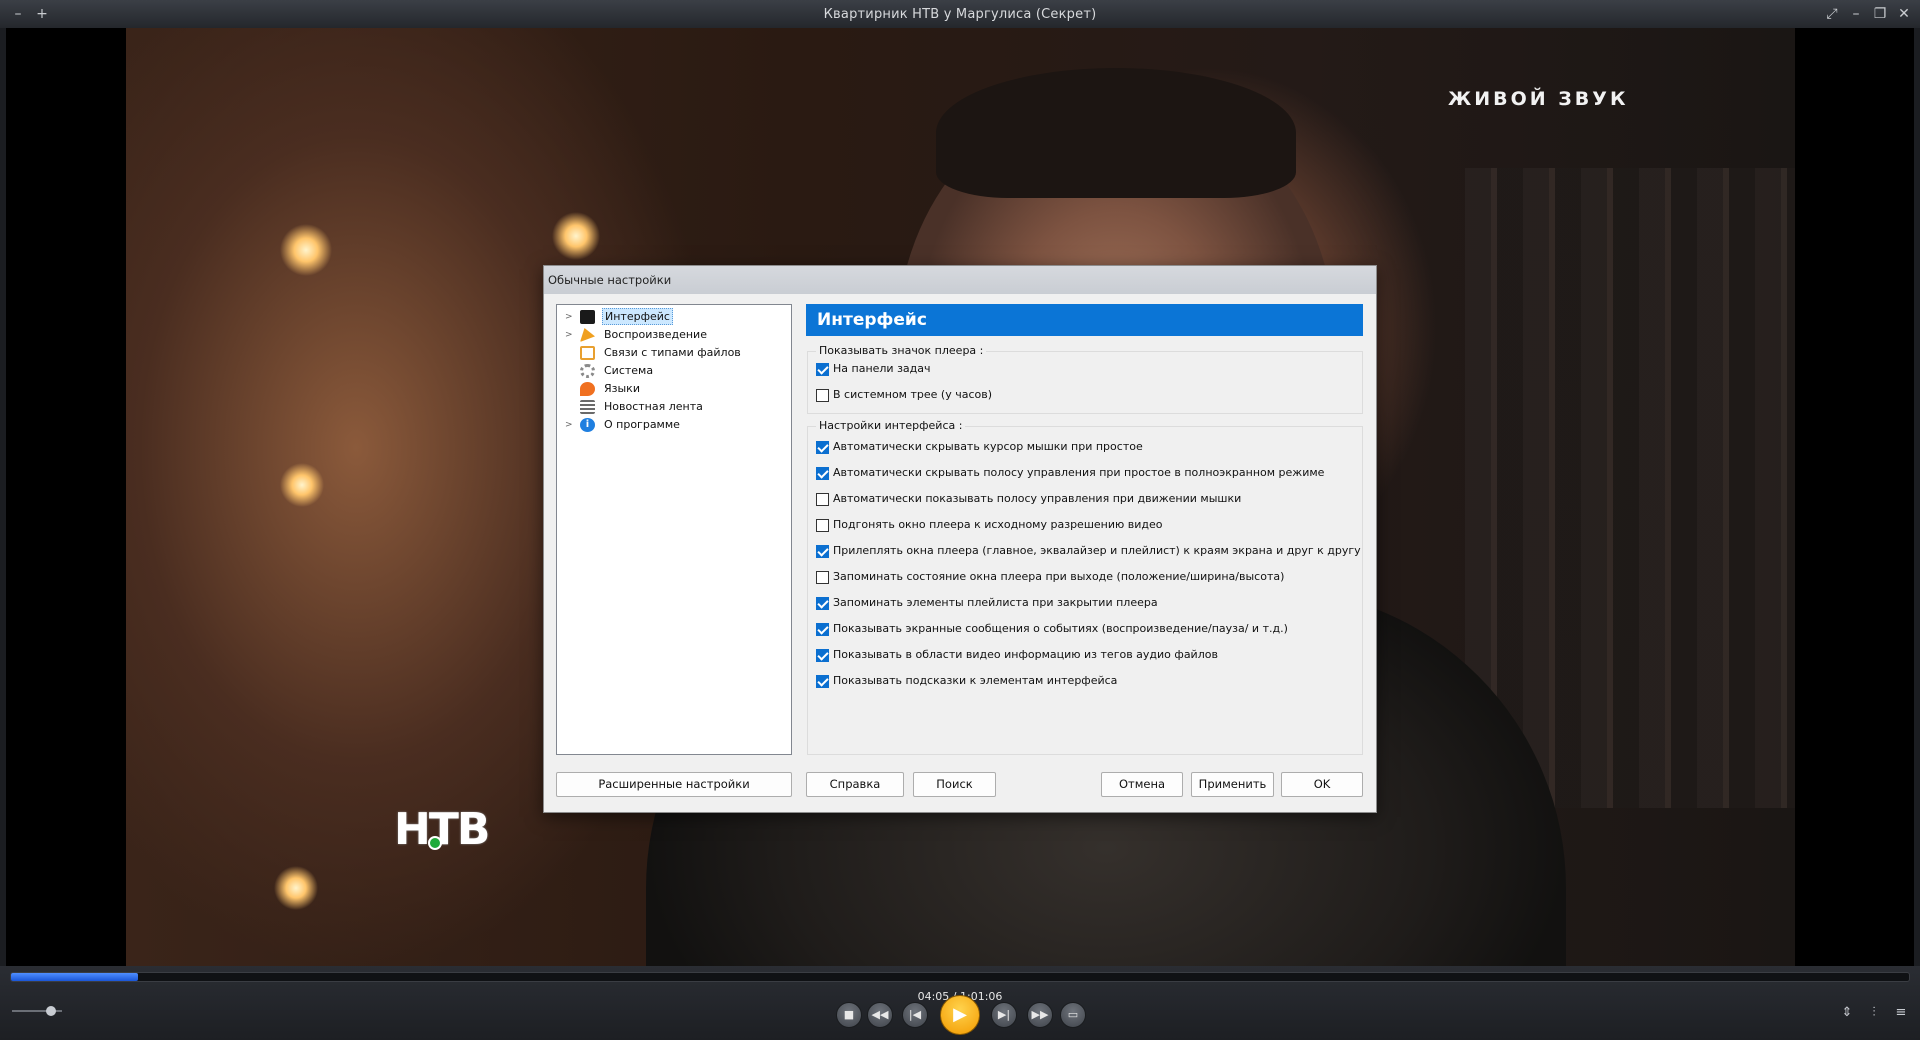  I want to click on stop-icon: ■, so click(849, 1015).